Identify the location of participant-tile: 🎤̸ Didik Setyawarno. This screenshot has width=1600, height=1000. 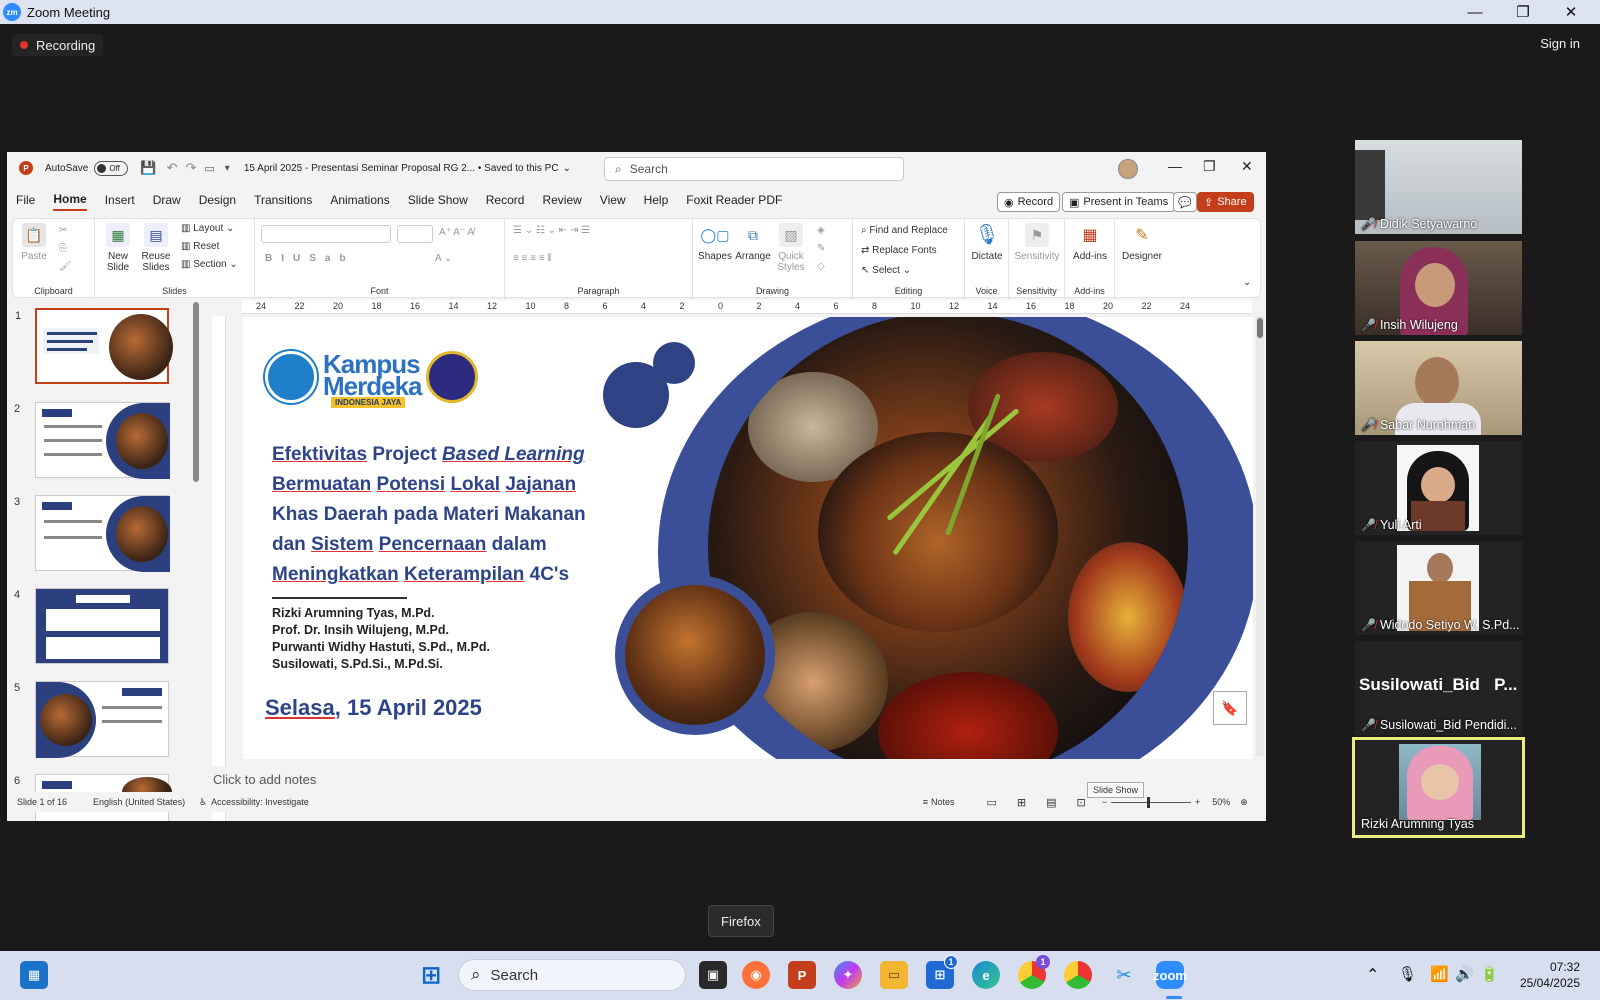
(1438, 187).